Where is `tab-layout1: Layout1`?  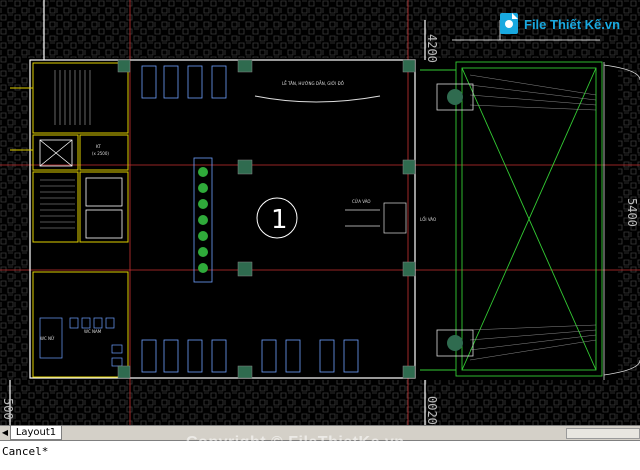
tab-layout1: Layout1 is located at coordinates (36, 433).